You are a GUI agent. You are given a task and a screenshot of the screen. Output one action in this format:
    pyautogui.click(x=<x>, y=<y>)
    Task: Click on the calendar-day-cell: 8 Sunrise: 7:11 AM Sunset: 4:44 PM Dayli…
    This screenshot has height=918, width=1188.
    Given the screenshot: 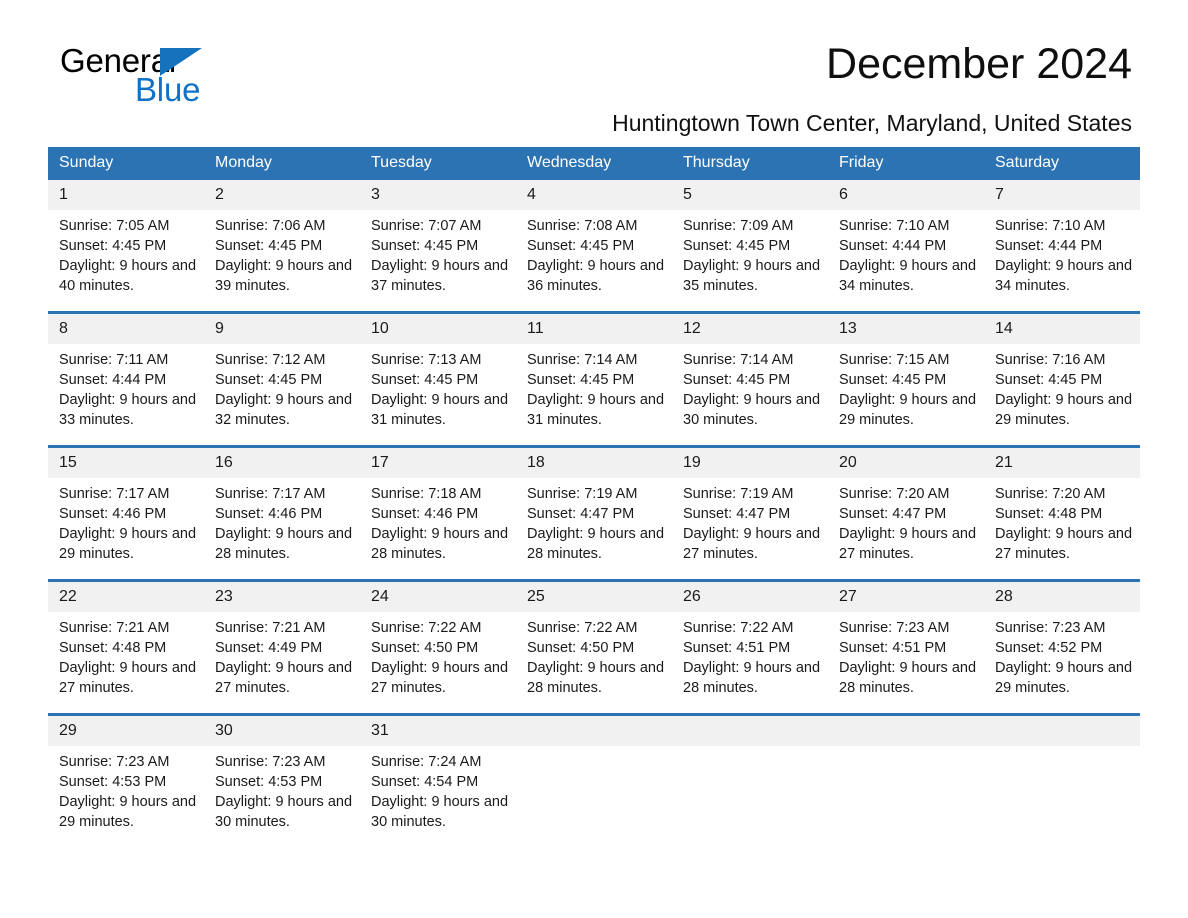 What is the action you would take?
    pyautogui.click(x=126, y=379)
    